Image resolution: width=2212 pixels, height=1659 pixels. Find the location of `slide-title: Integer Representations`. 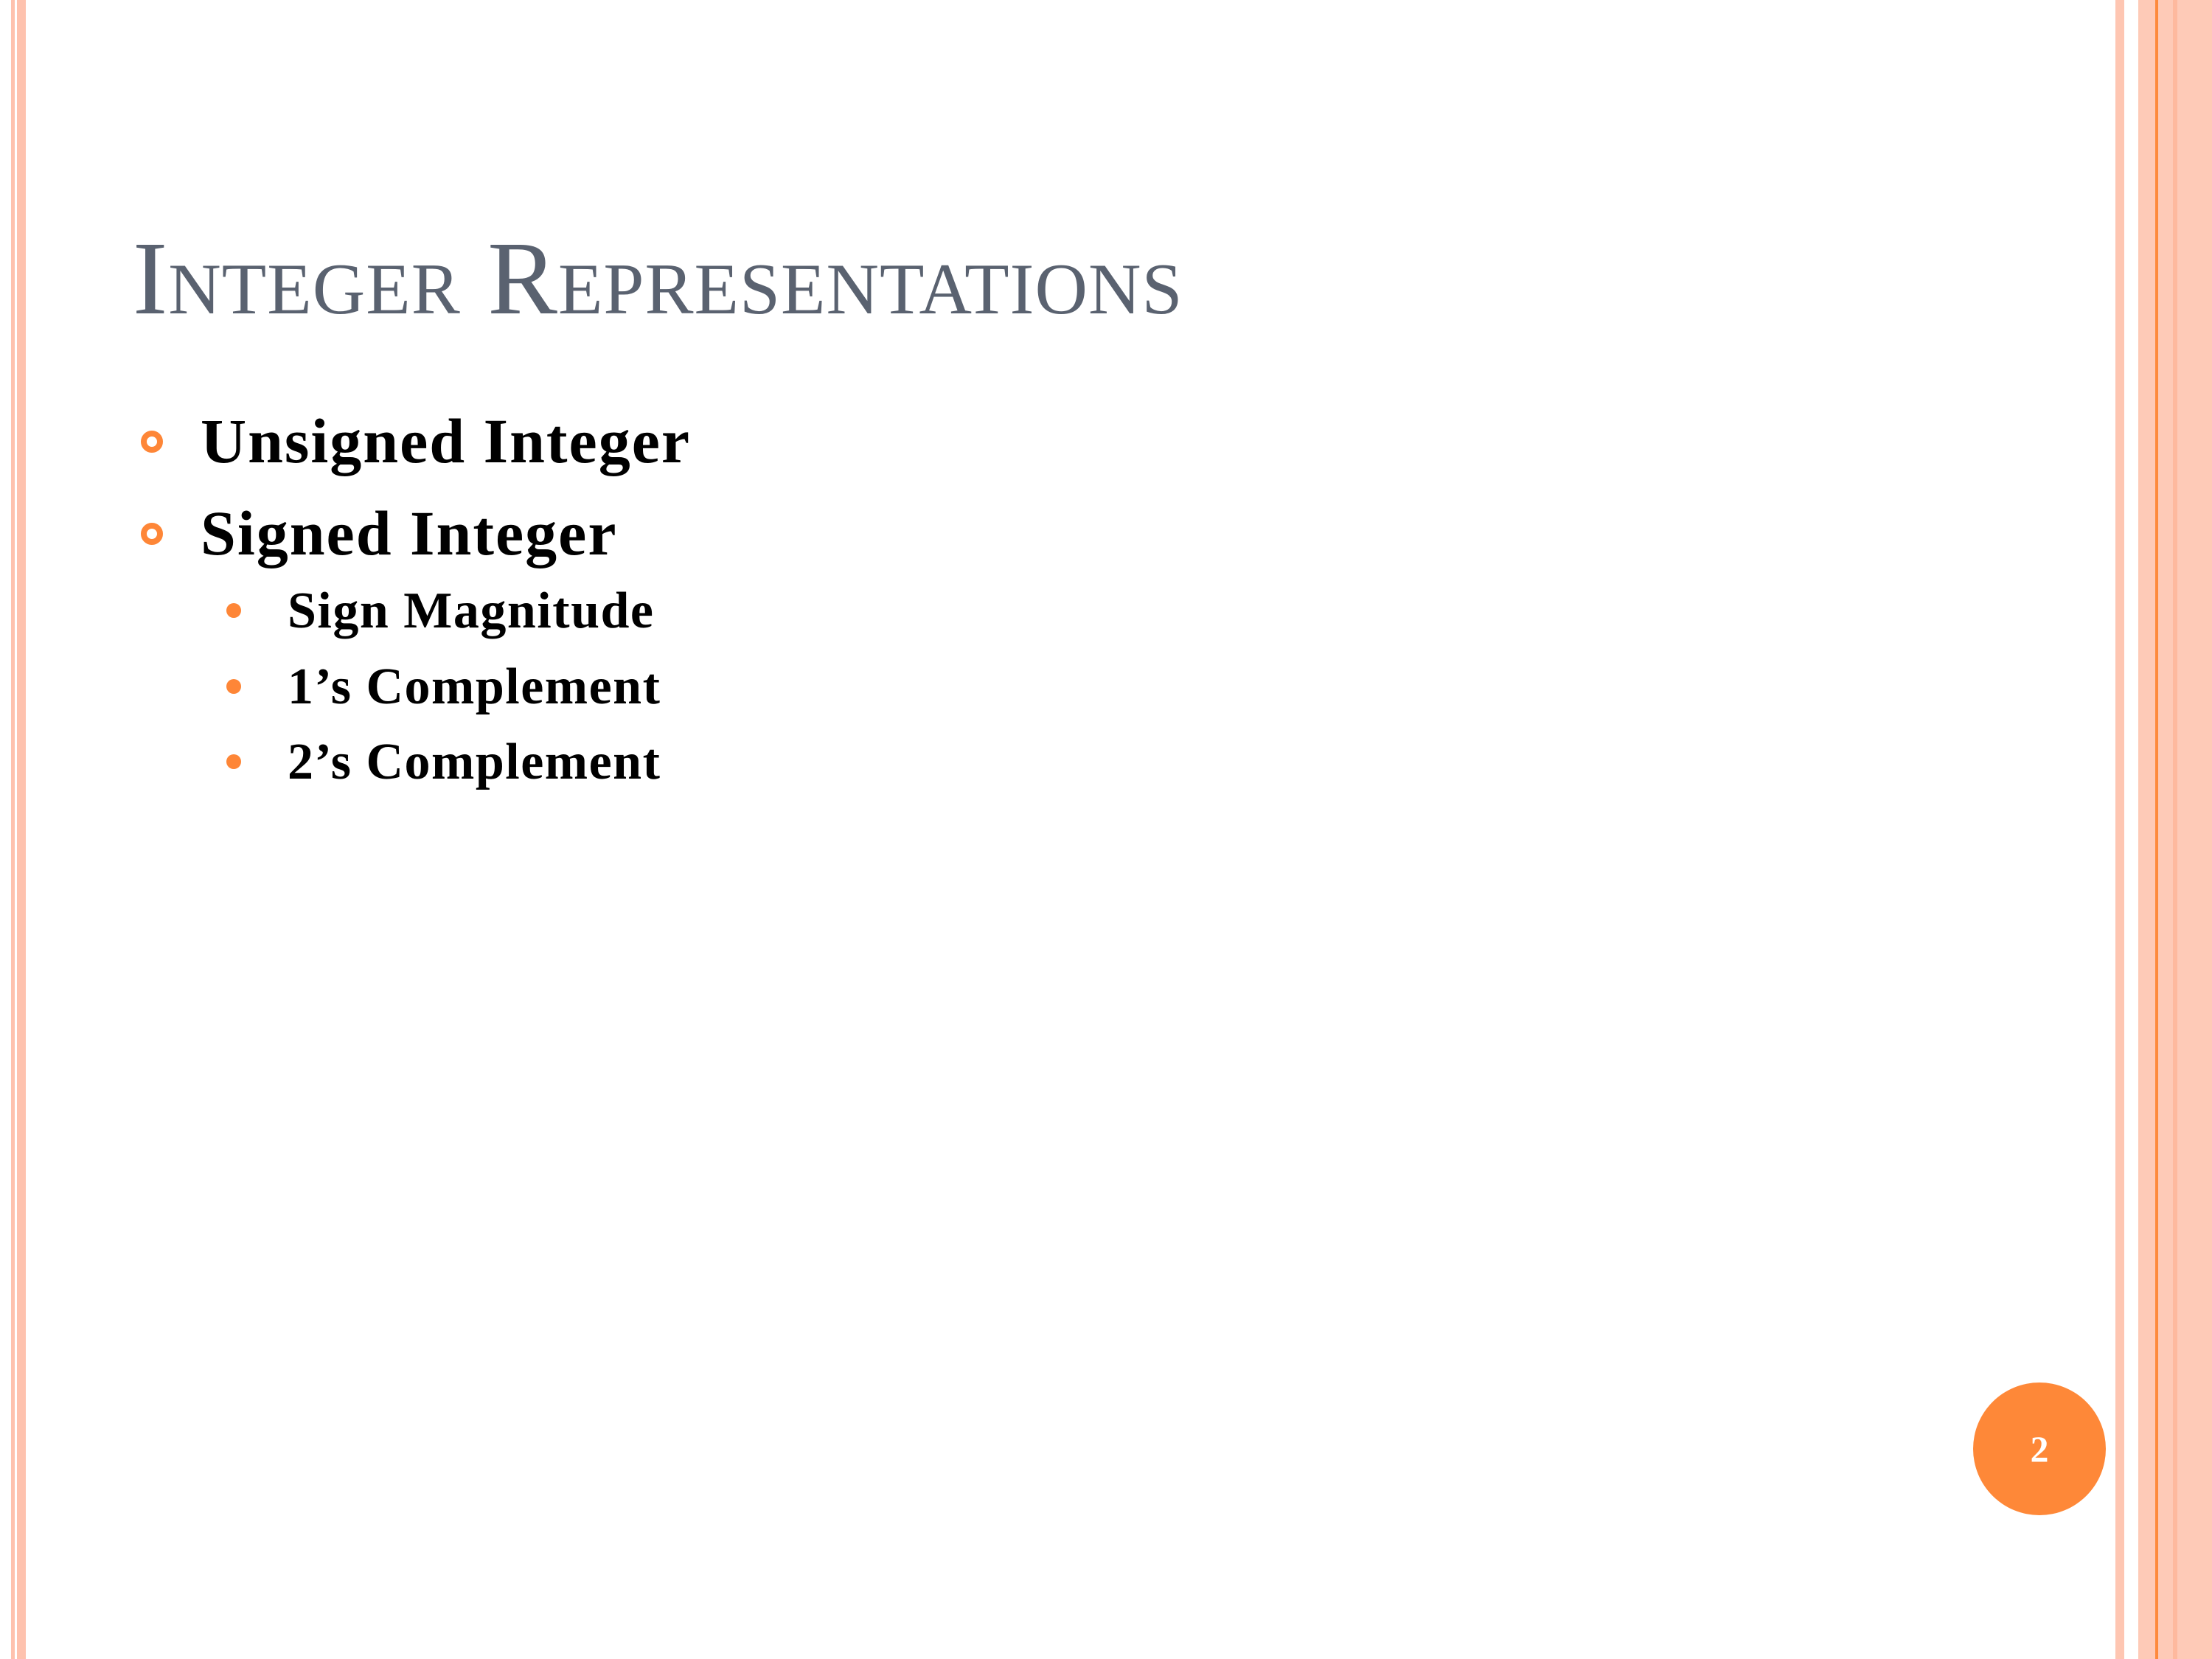

slide-title: Integer Representations is located at coordinates (658, 278).